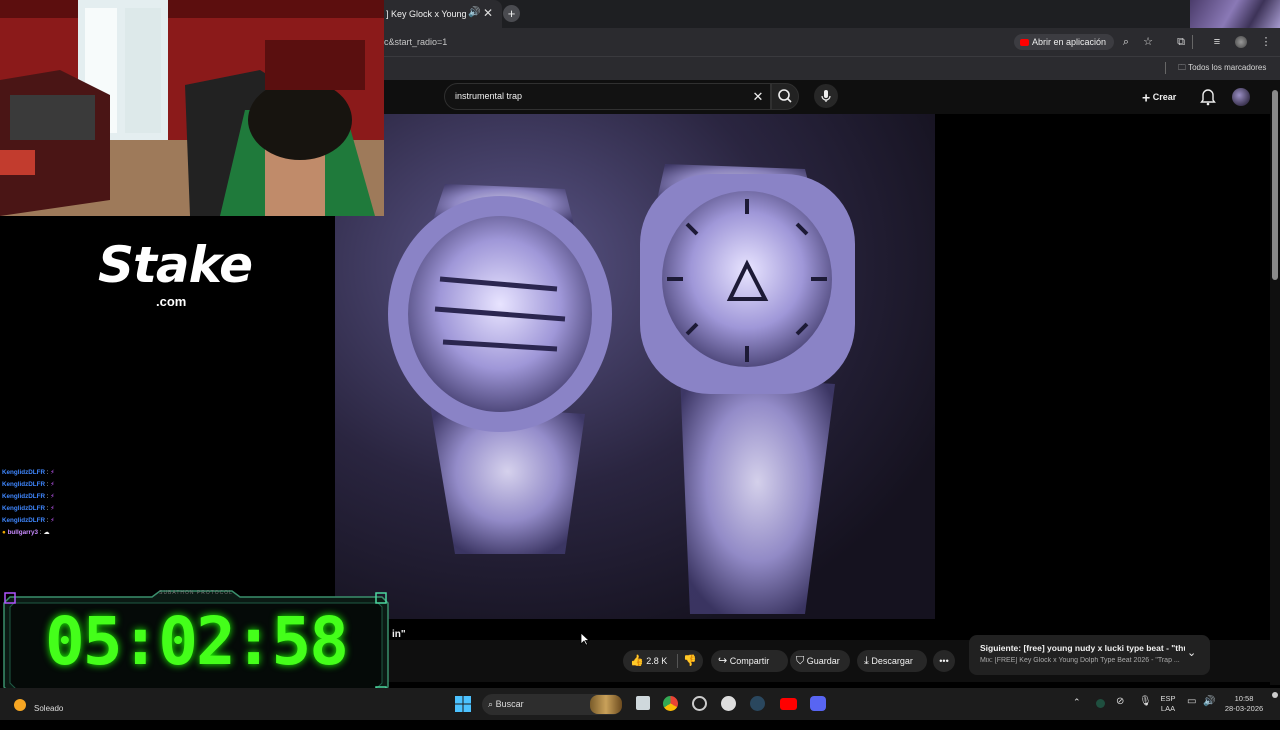  I want to click on more-actions-button: •••, so click(944, 661).